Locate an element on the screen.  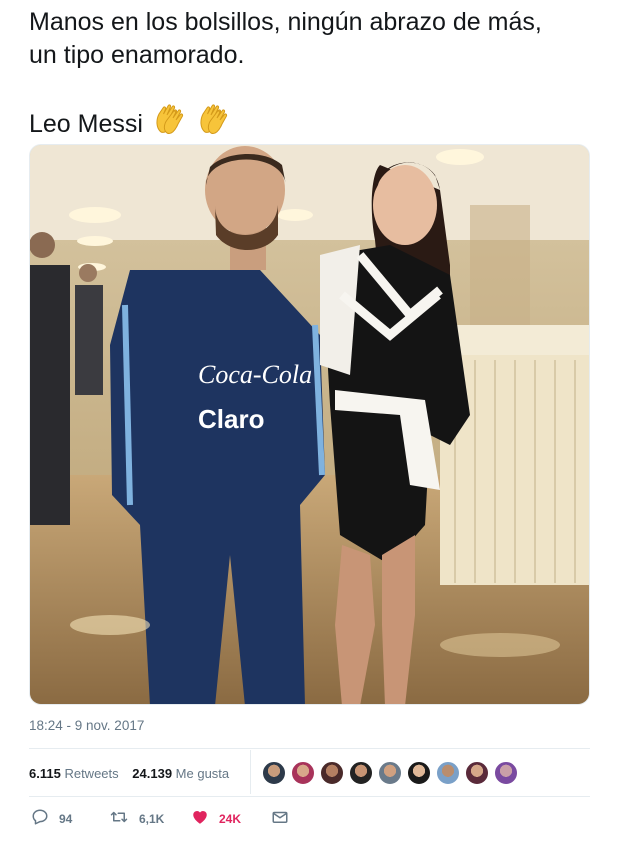
direct-message-button is located at coordinates (285, 818).